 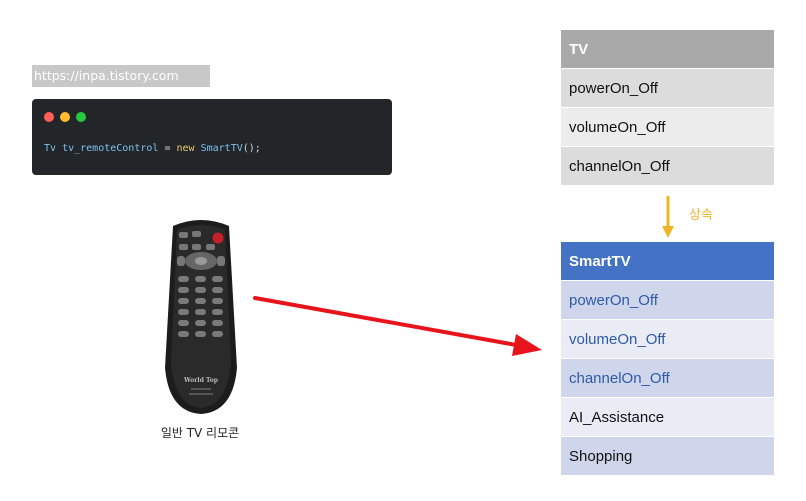 What do you see at coordinates (667, 339) in the screenshot?
I see `smarttv-inherited-volume: volumeOn_Off` at bounding box center [667, 339].